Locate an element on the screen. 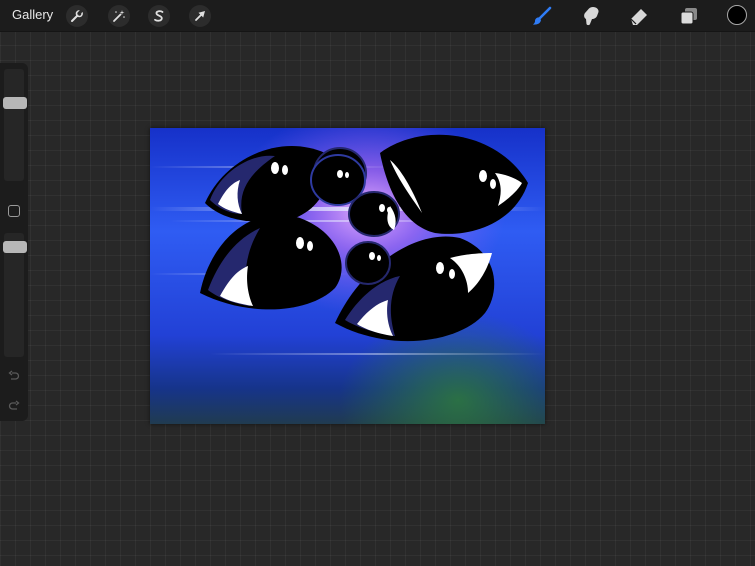 The width and height of the screenshot is (755, 566). eraser-tool-button is located at coordinates (639, 16).